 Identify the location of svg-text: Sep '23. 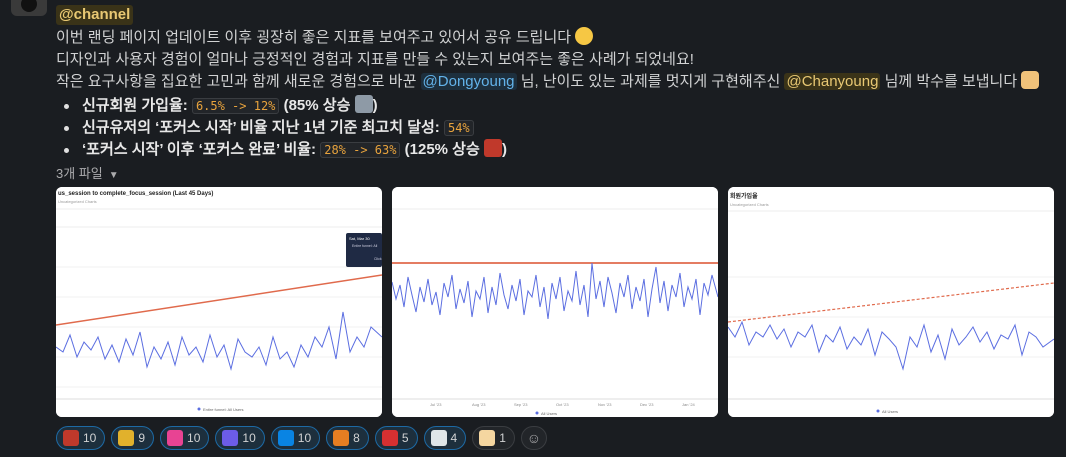
(521, 404).